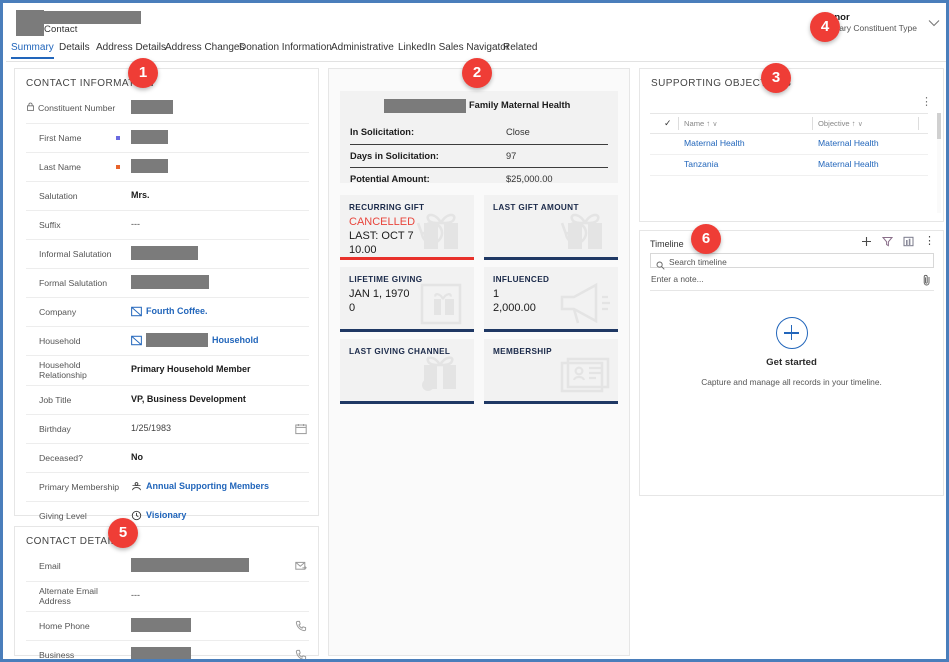 This screenshot has width=949, height=662. What do you see at coordinates (887, 241) in the screenshot?
I see `filter-icon` at bounding box center [887, 241].